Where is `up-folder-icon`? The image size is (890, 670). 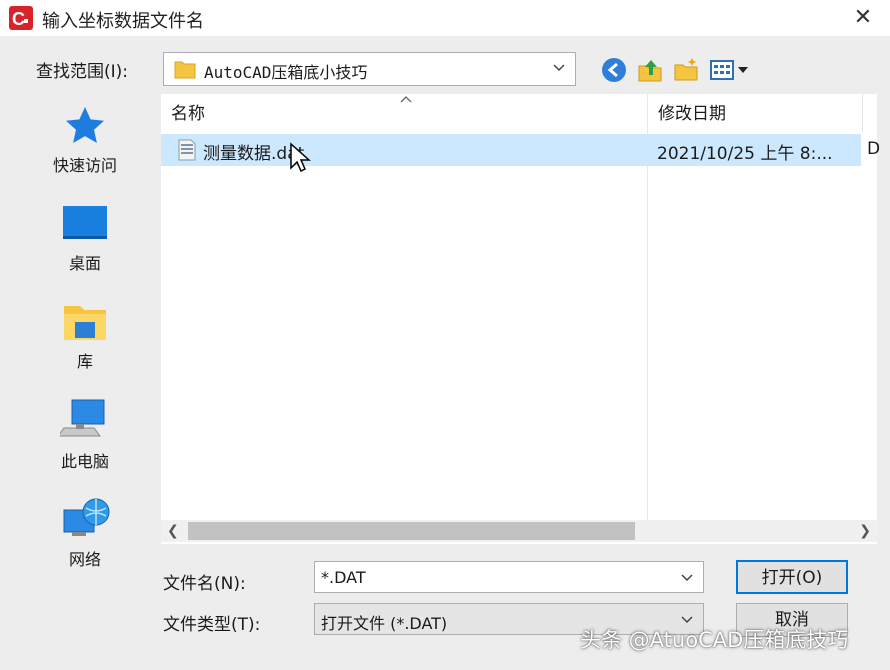
up-folder-icon is located at coordinates (650, 70).